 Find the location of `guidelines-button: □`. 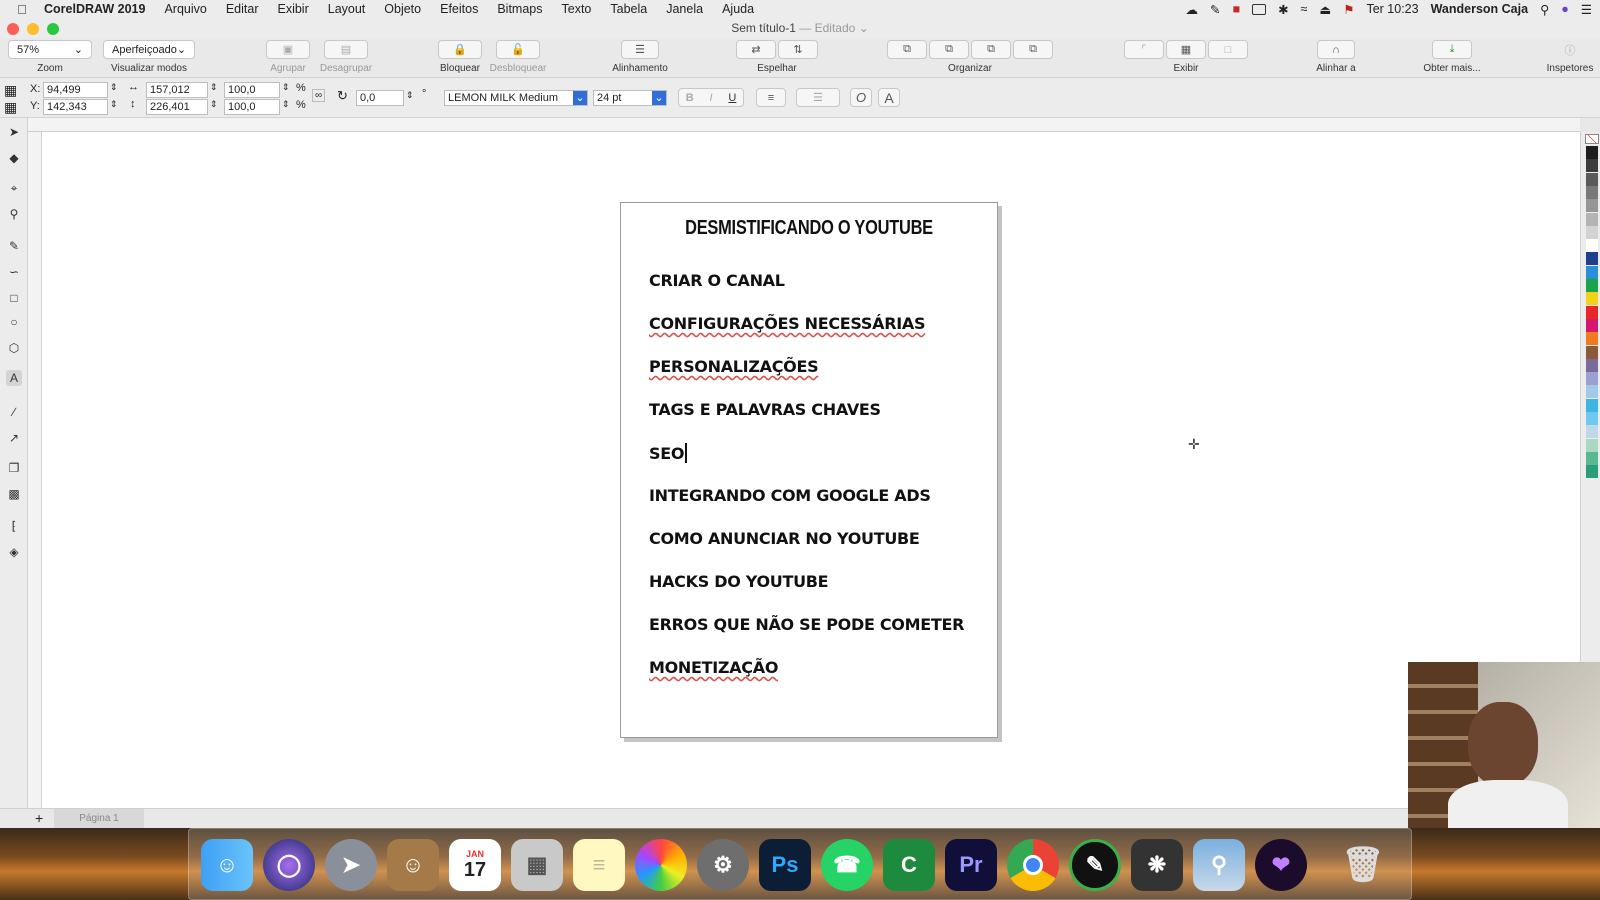

guidelines-button: □ is located at coordinates (1228, 49).